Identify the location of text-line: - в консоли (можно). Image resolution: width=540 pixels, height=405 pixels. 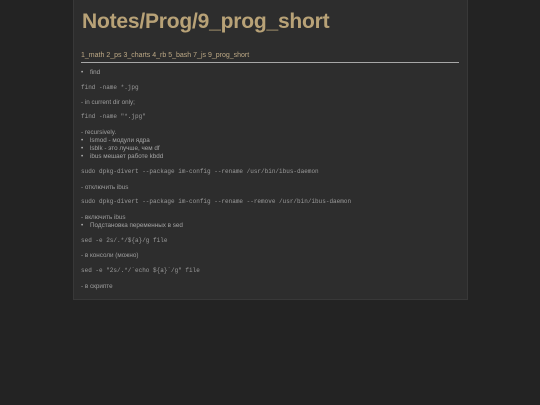
(110, 255).